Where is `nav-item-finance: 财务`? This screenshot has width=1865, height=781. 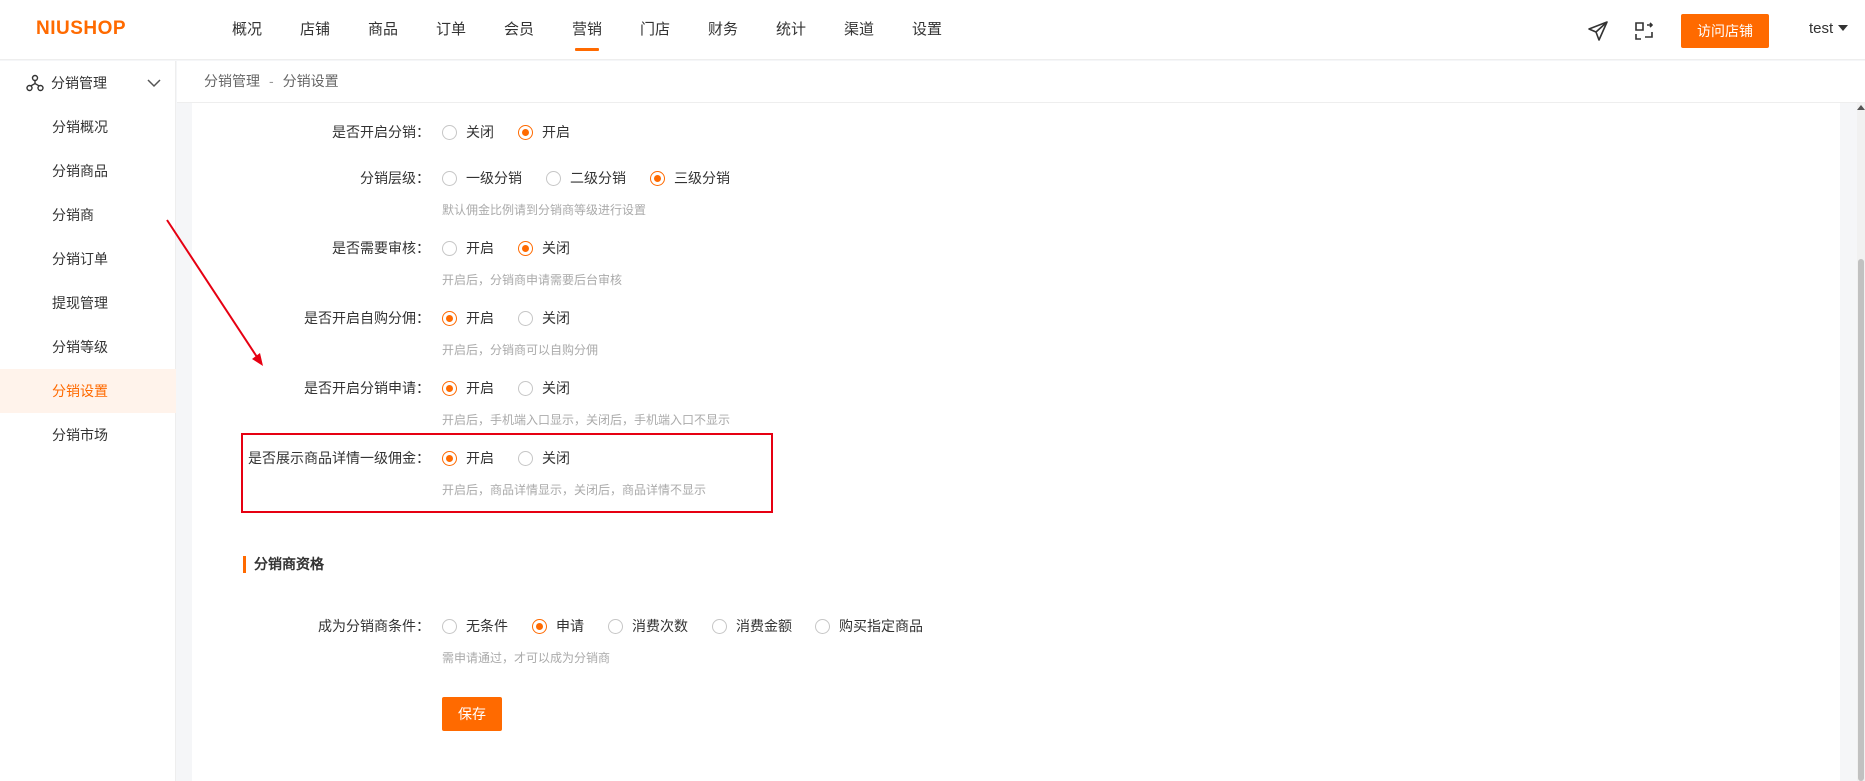
nav-item-finance: 财务 is located at coordinates (723, 30).